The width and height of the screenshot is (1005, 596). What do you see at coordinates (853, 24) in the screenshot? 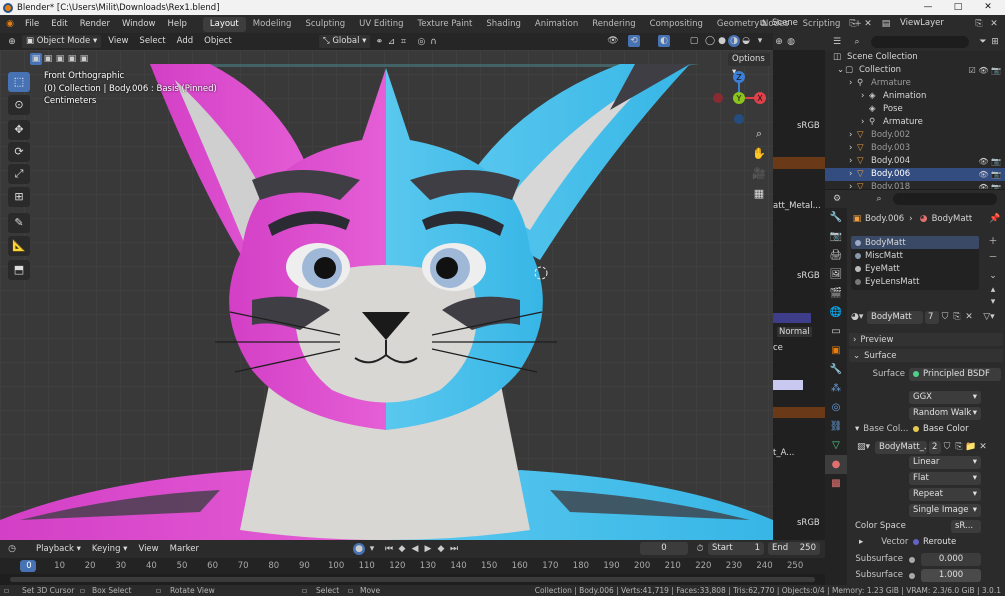
I see `new-scene-icon: ⎘` at bounding box center [853, 24].